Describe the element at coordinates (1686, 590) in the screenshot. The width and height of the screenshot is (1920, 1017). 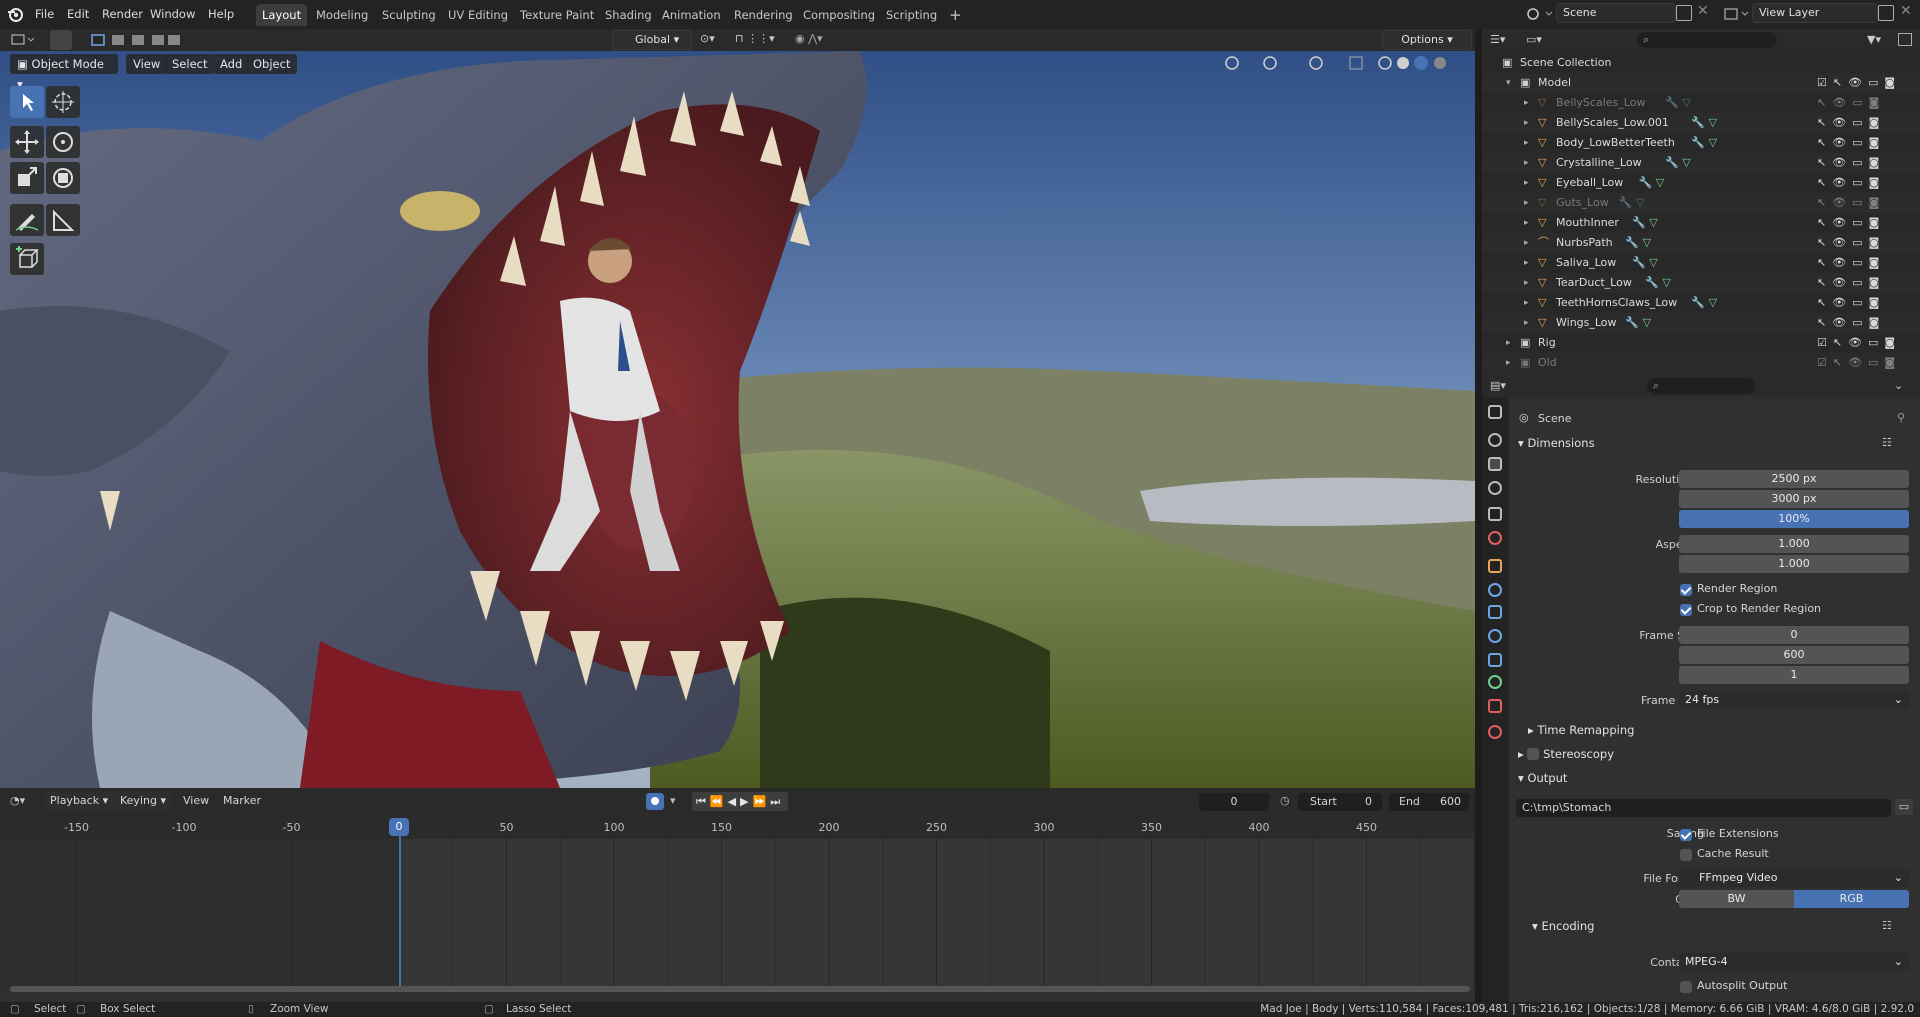
I see `render-region-checkbox` at that location.